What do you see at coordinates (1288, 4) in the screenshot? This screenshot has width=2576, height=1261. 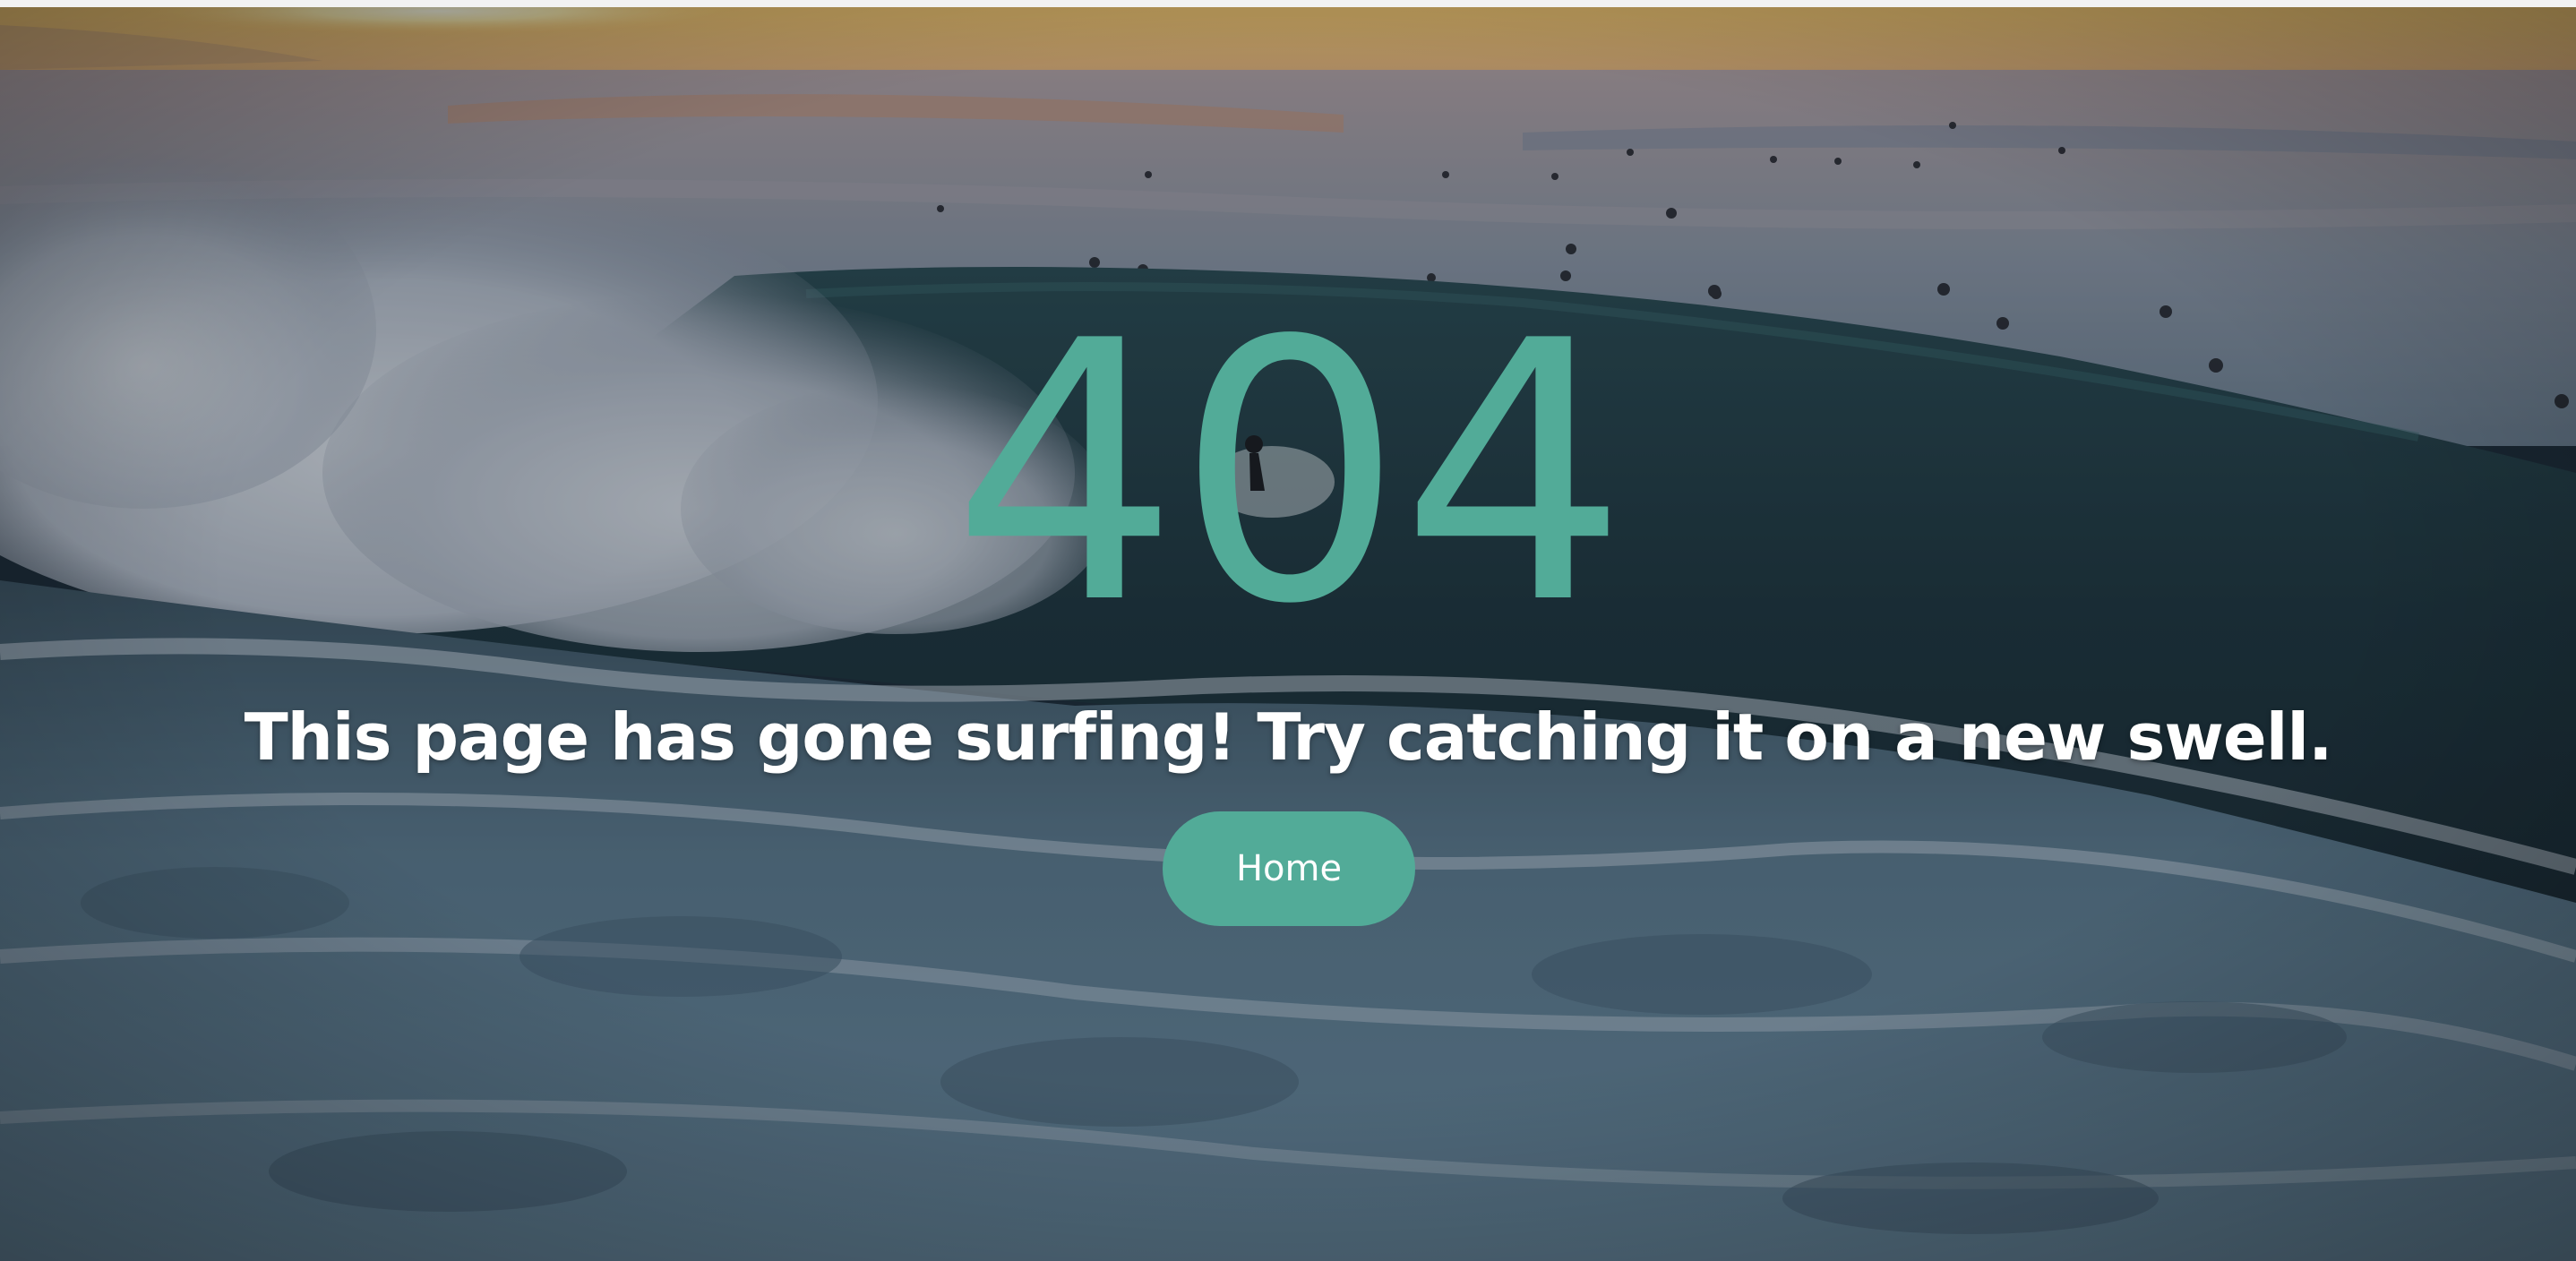 I see `browser-top-edge` at bounding box center [1288, 4].